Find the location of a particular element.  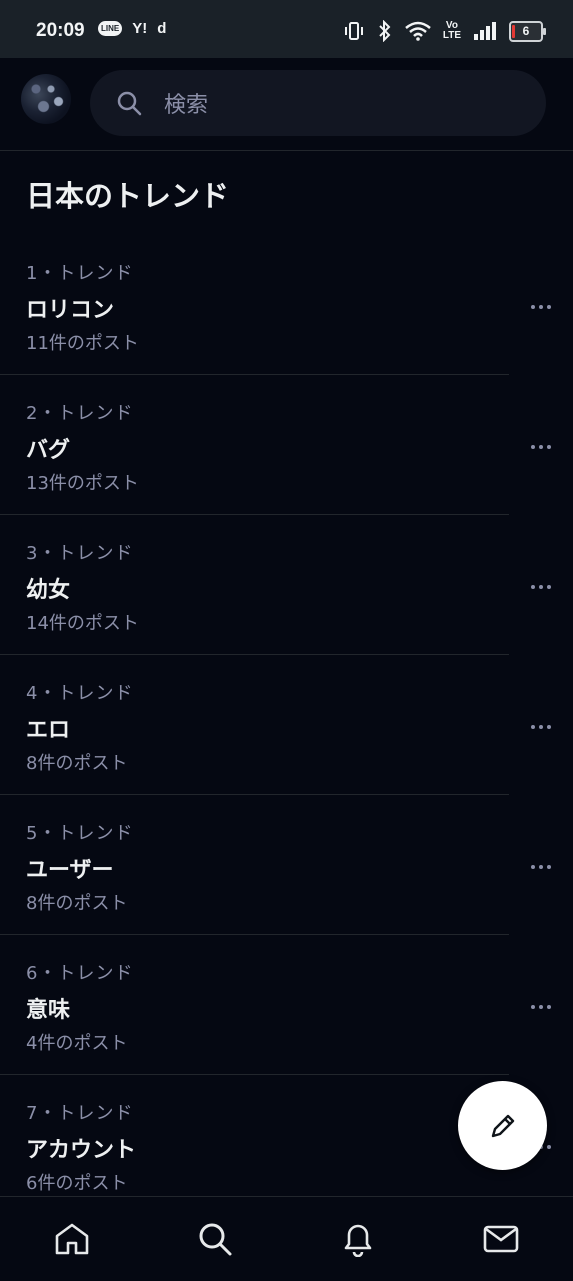

section-title: 日本のトレンド is located at coordinates (128, 196).